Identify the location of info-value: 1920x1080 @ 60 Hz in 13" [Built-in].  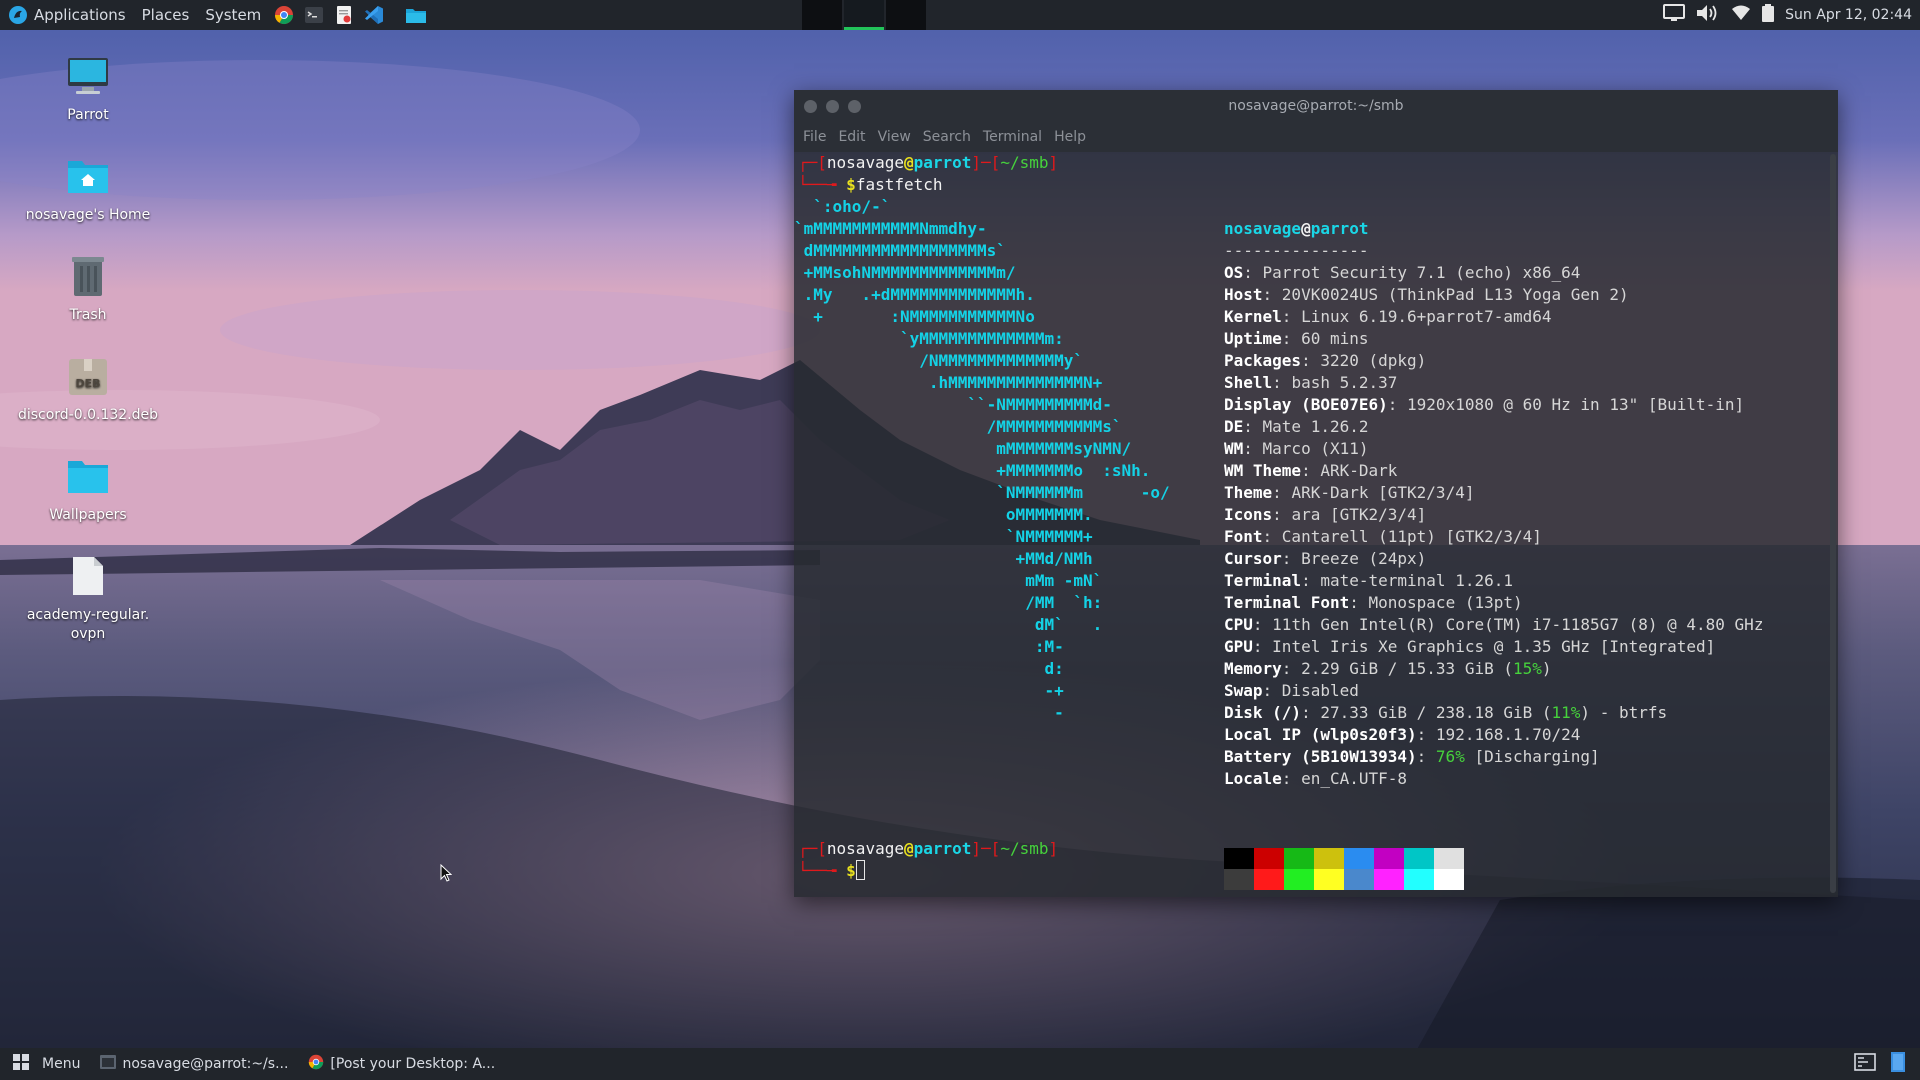
(1576, 404).